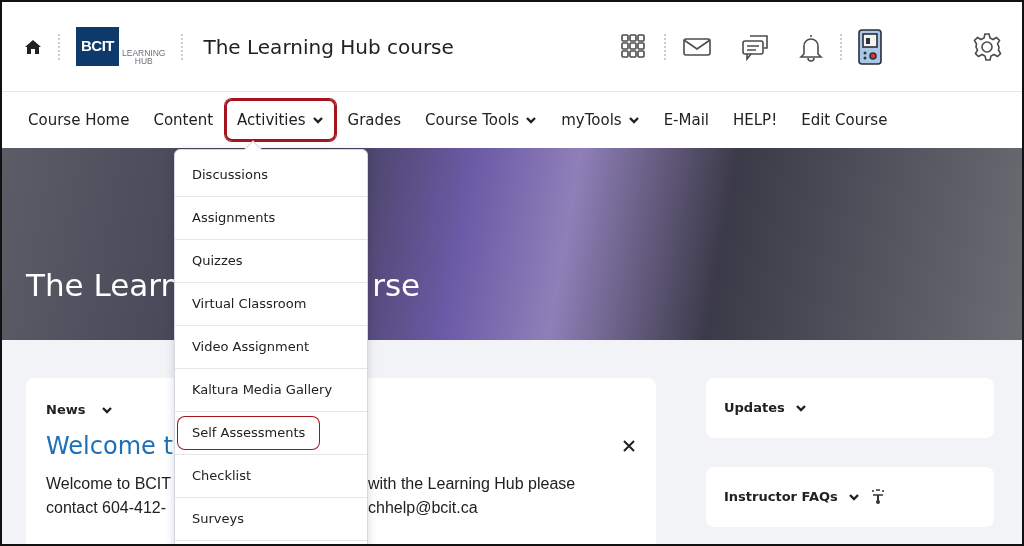 This screenshot has height=546, width=1024. What do you see at coordinates (374, 120) in the screenshot?
I see `nav-item: Grades` at bounding box center [374, 120].